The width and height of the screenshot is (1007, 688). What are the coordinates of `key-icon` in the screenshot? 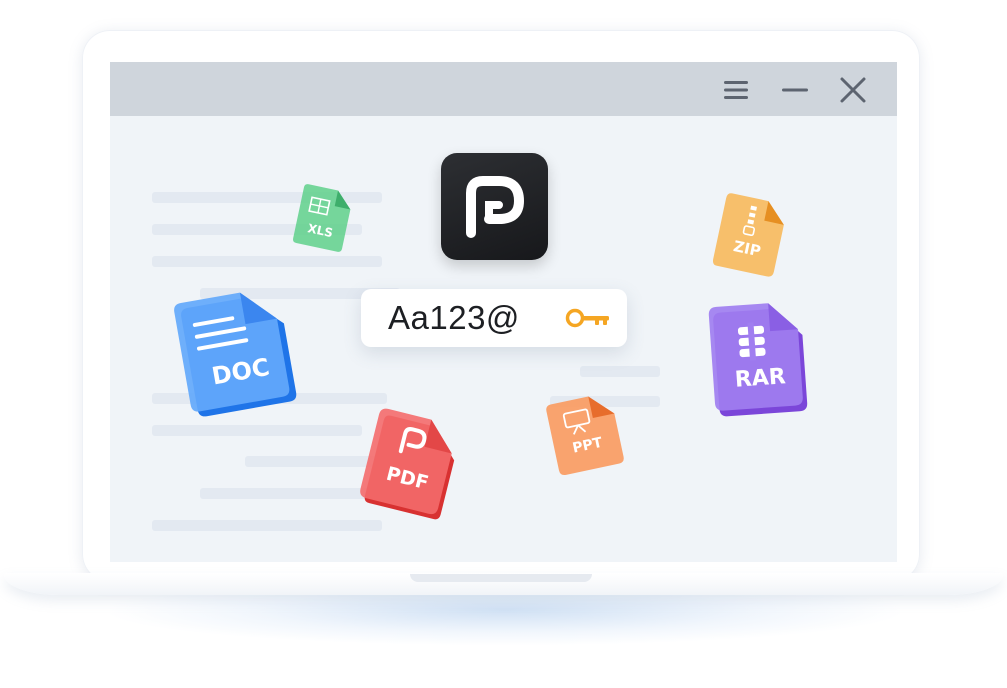 It's located at (587, 318).